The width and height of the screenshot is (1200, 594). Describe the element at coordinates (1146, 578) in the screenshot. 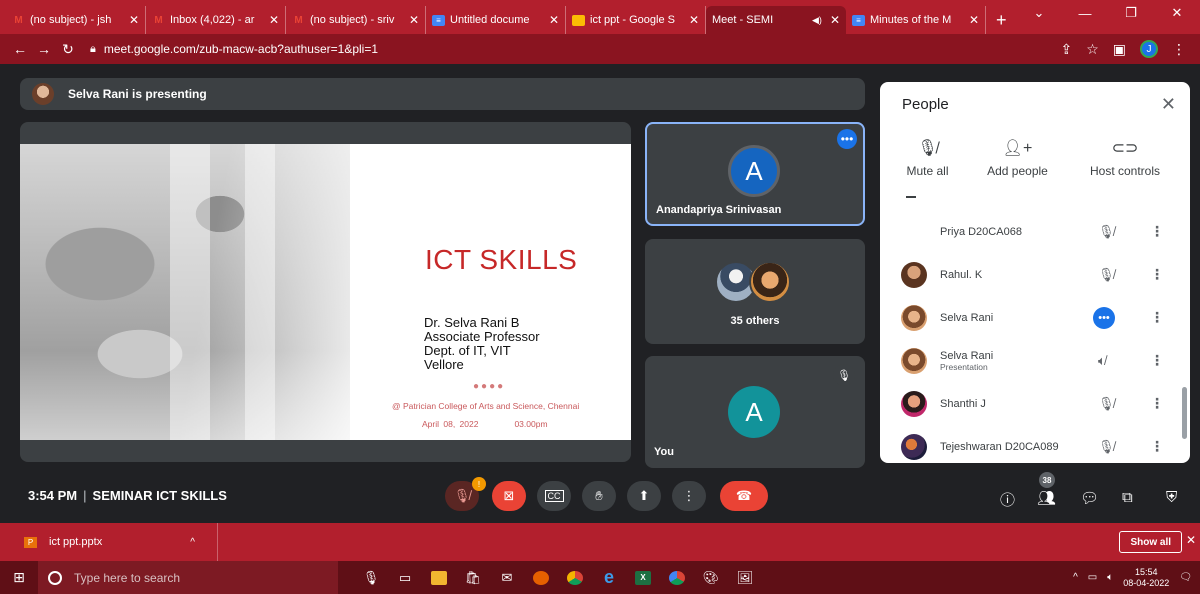

I see `clock: 15:54 08-04-2022` at that location.